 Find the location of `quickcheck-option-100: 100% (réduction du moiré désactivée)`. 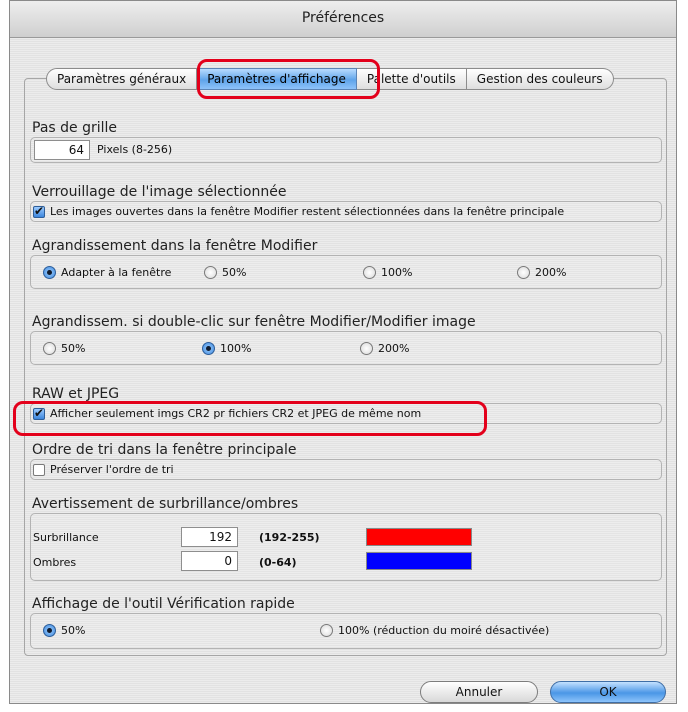

quickcheck-option-100: 100% (réduction du moiré désactivée) is located at coordinates (434, 630).